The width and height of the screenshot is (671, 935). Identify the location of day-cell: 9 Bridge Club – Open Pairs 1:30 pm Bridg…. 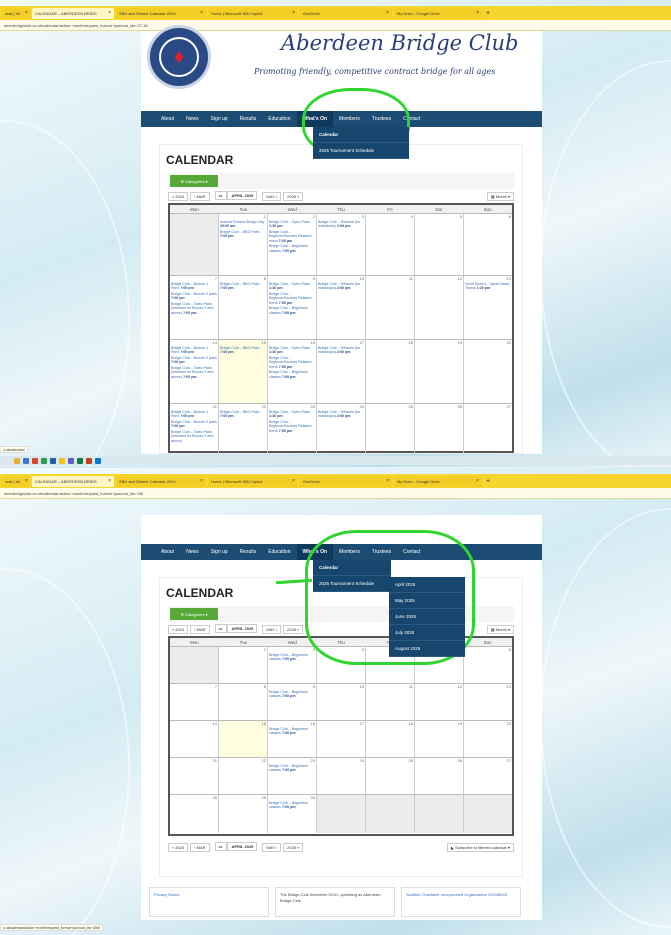
(292, 307).